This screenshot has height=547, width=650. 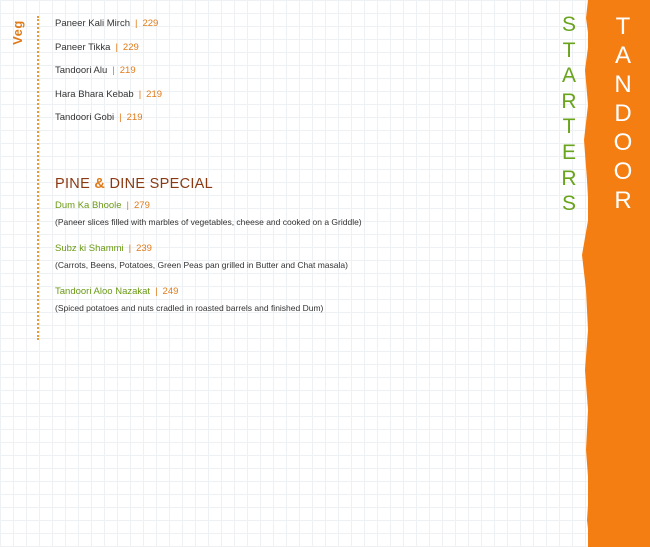 What do you see at coordinates (108, 30) in the screenshot?
I see `menu-item: Paneer Kali Mirch | 229` at bounding box center [108, 30].